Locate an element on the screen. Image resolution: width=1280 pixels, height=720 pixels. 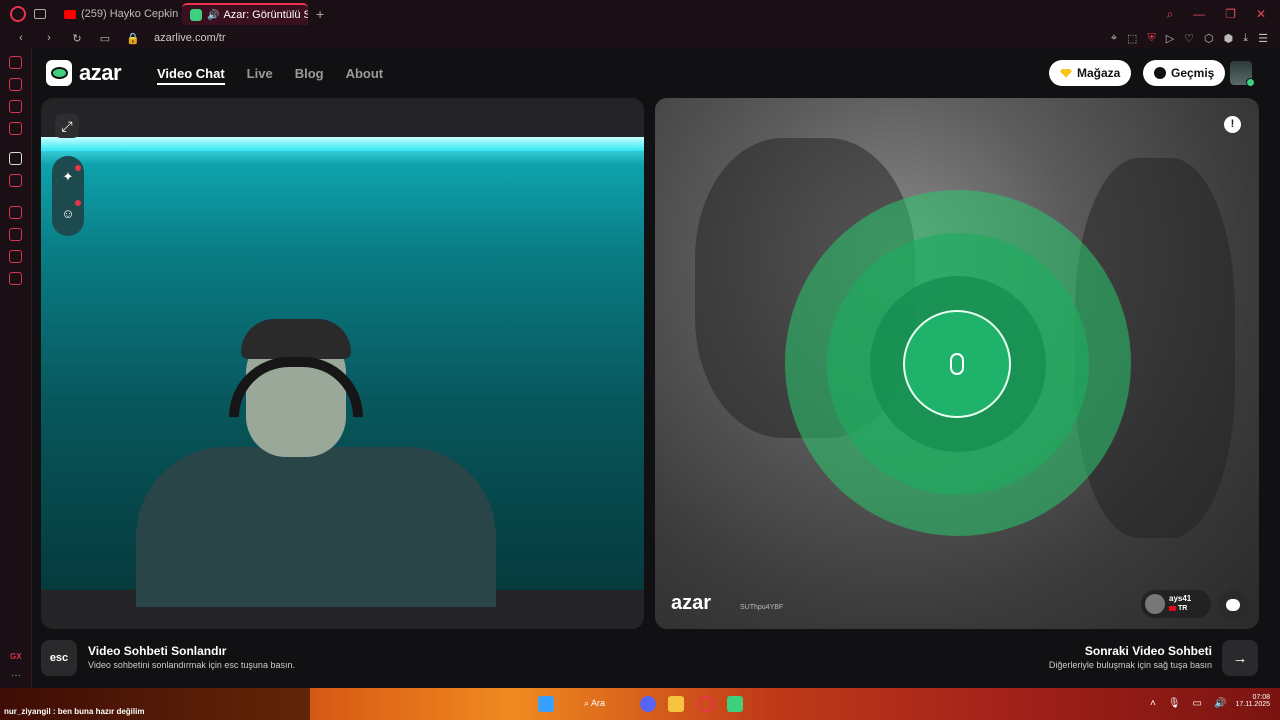
shop-button: Mağaza is located at coordinates (1090, 73).